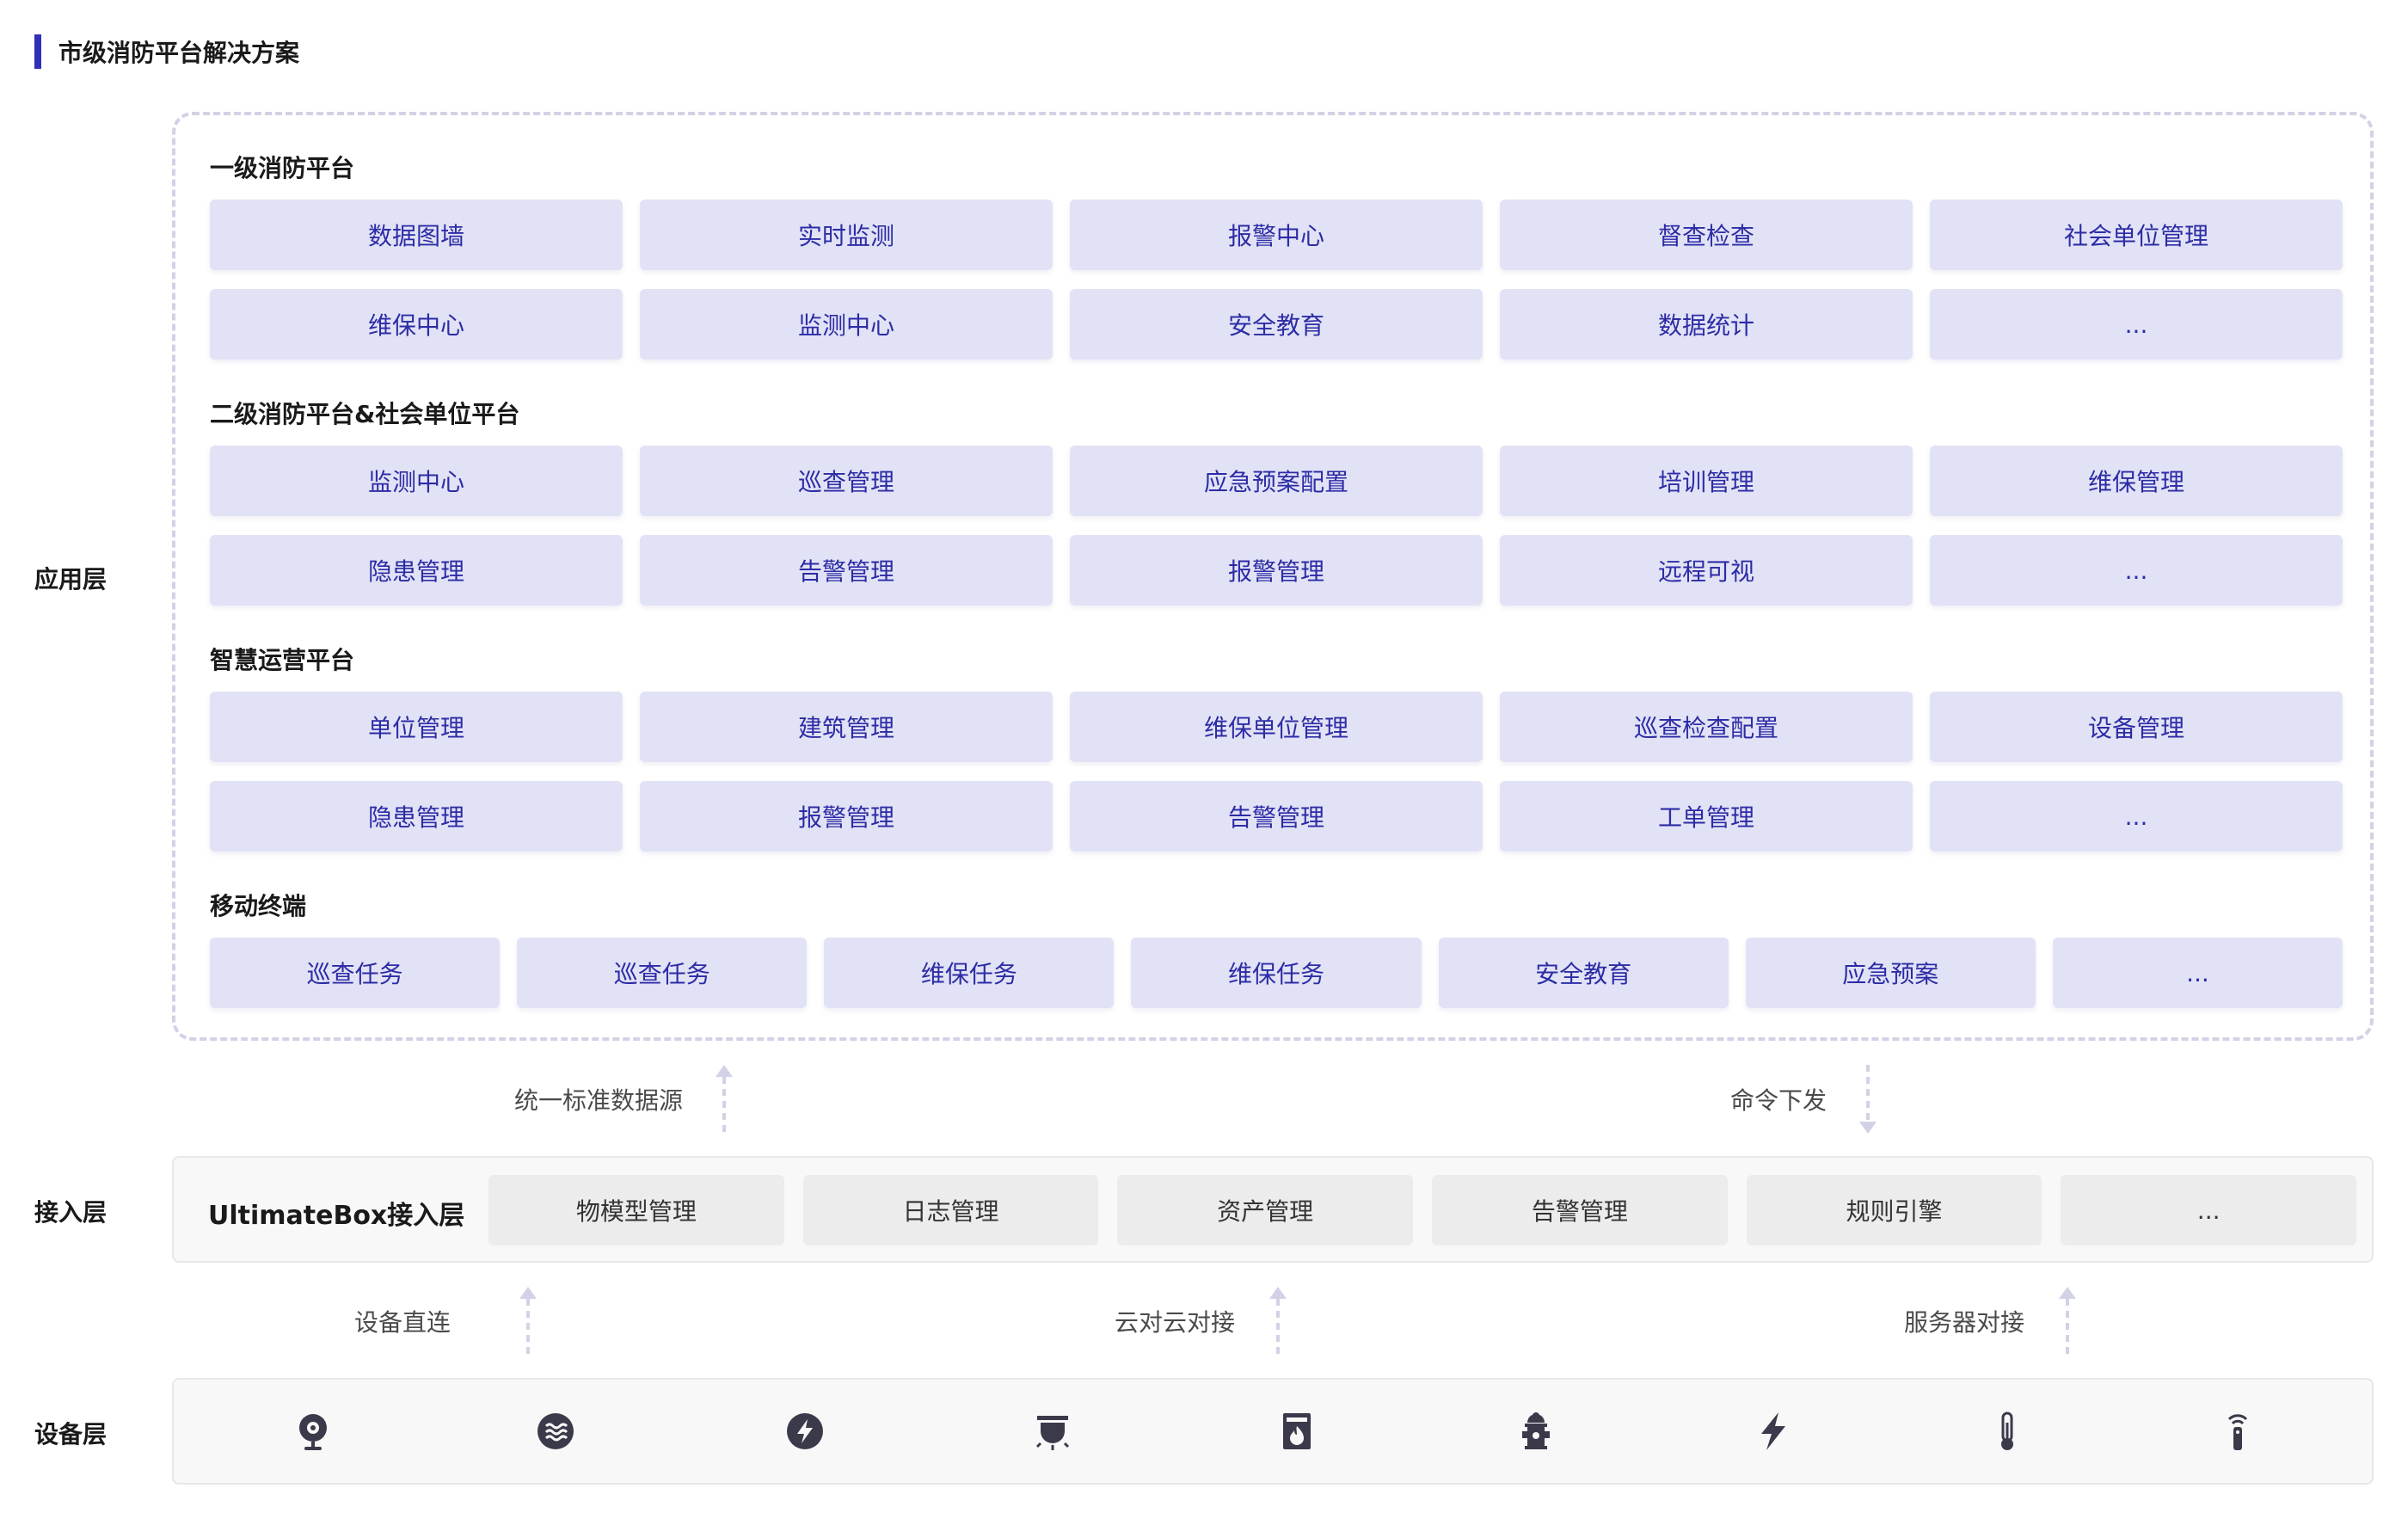 The width and height of the screenshot is (2408, 1519). I want to click on module-cell: 应急预案, so click(1891, 973).